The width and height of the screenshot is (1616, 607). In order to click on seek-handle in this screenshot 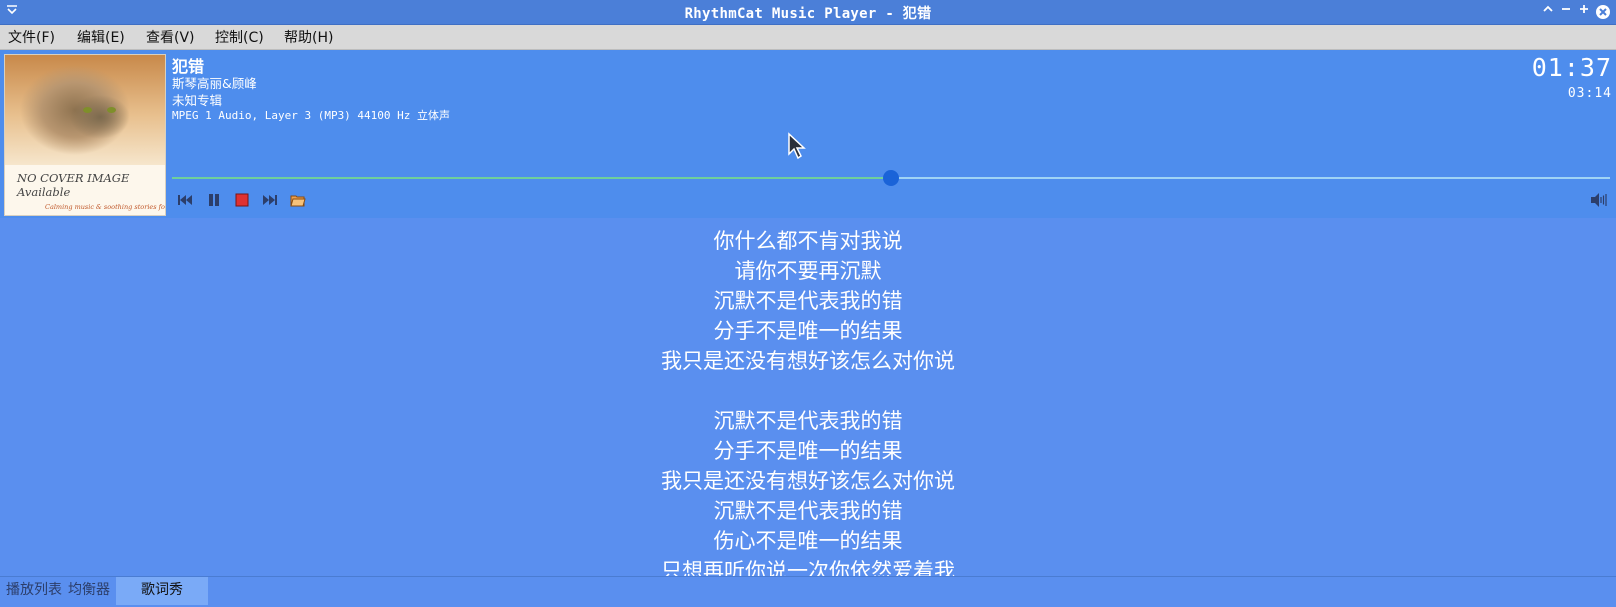, I will do `click(891, 178)`.